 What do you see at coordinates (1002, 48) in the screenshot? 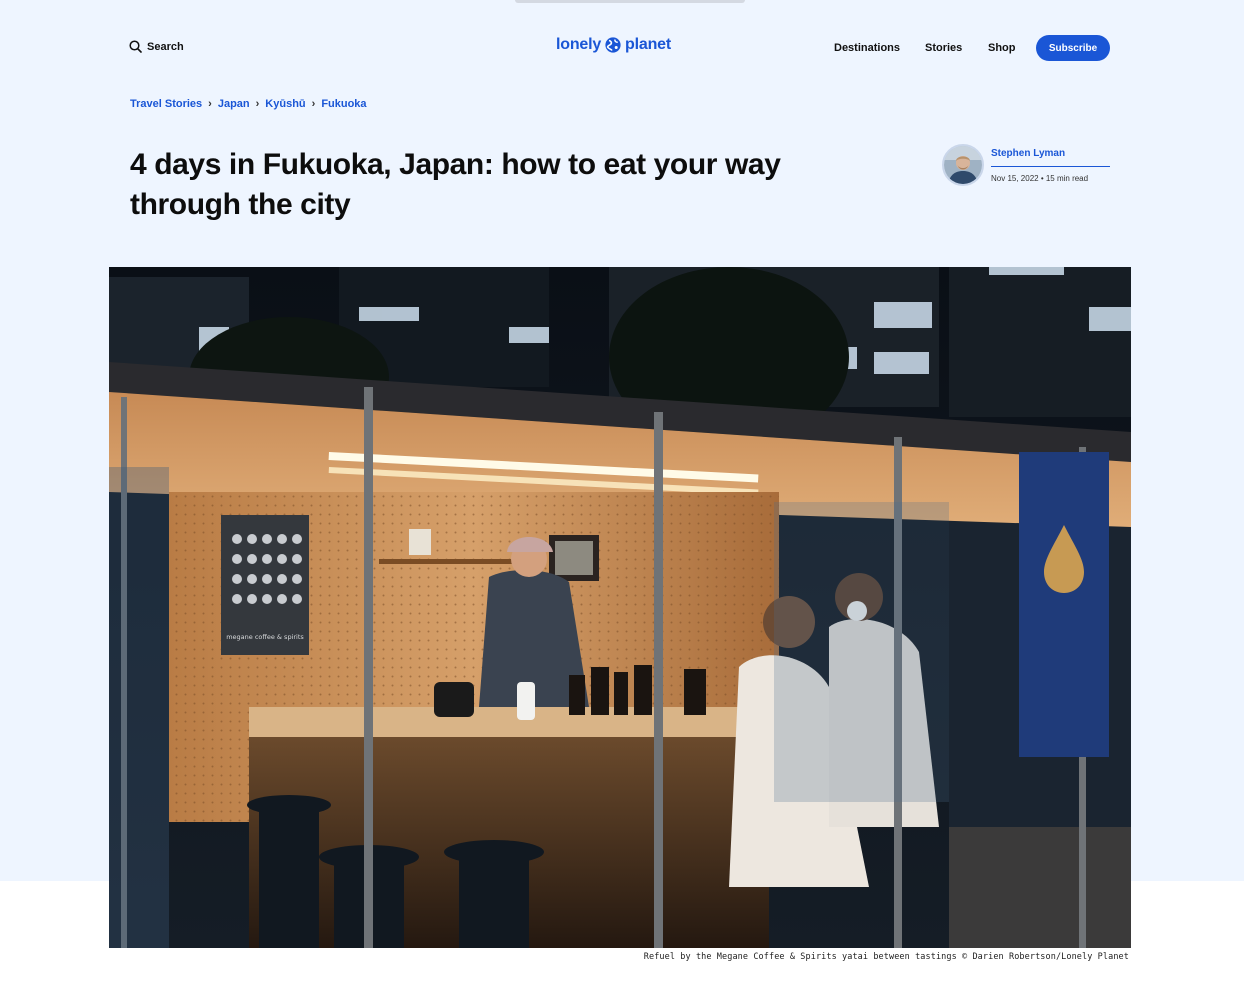
I see `nav-shop: Shop` at bounding box center [1002, 48].